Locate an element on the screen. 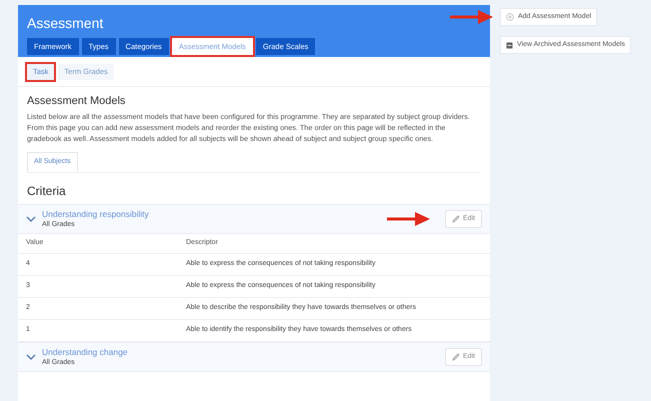 The height and width of the screenshot is (401, 651). section-heading: Assessment Models is located at coordinates (76, 101).